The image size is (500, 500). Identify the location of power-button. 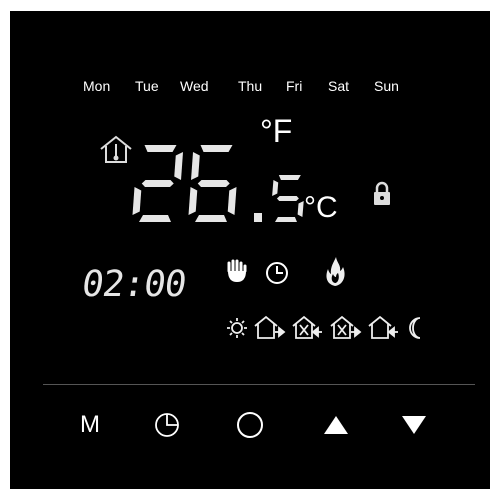
(250, 425).